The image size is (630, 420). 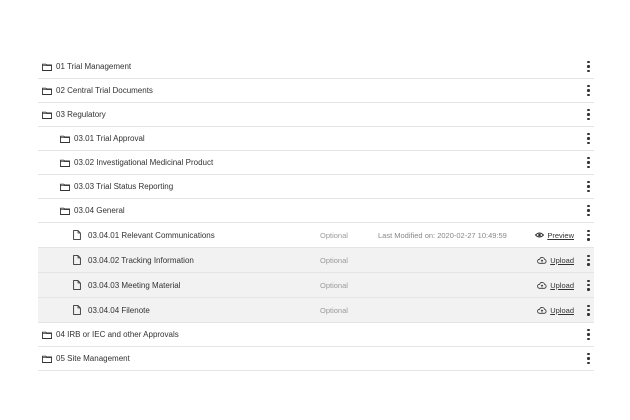 I want to click on last-modified-text: Last Modified on: 2020-02-27 10:49:59, so click(x=442, y=235).